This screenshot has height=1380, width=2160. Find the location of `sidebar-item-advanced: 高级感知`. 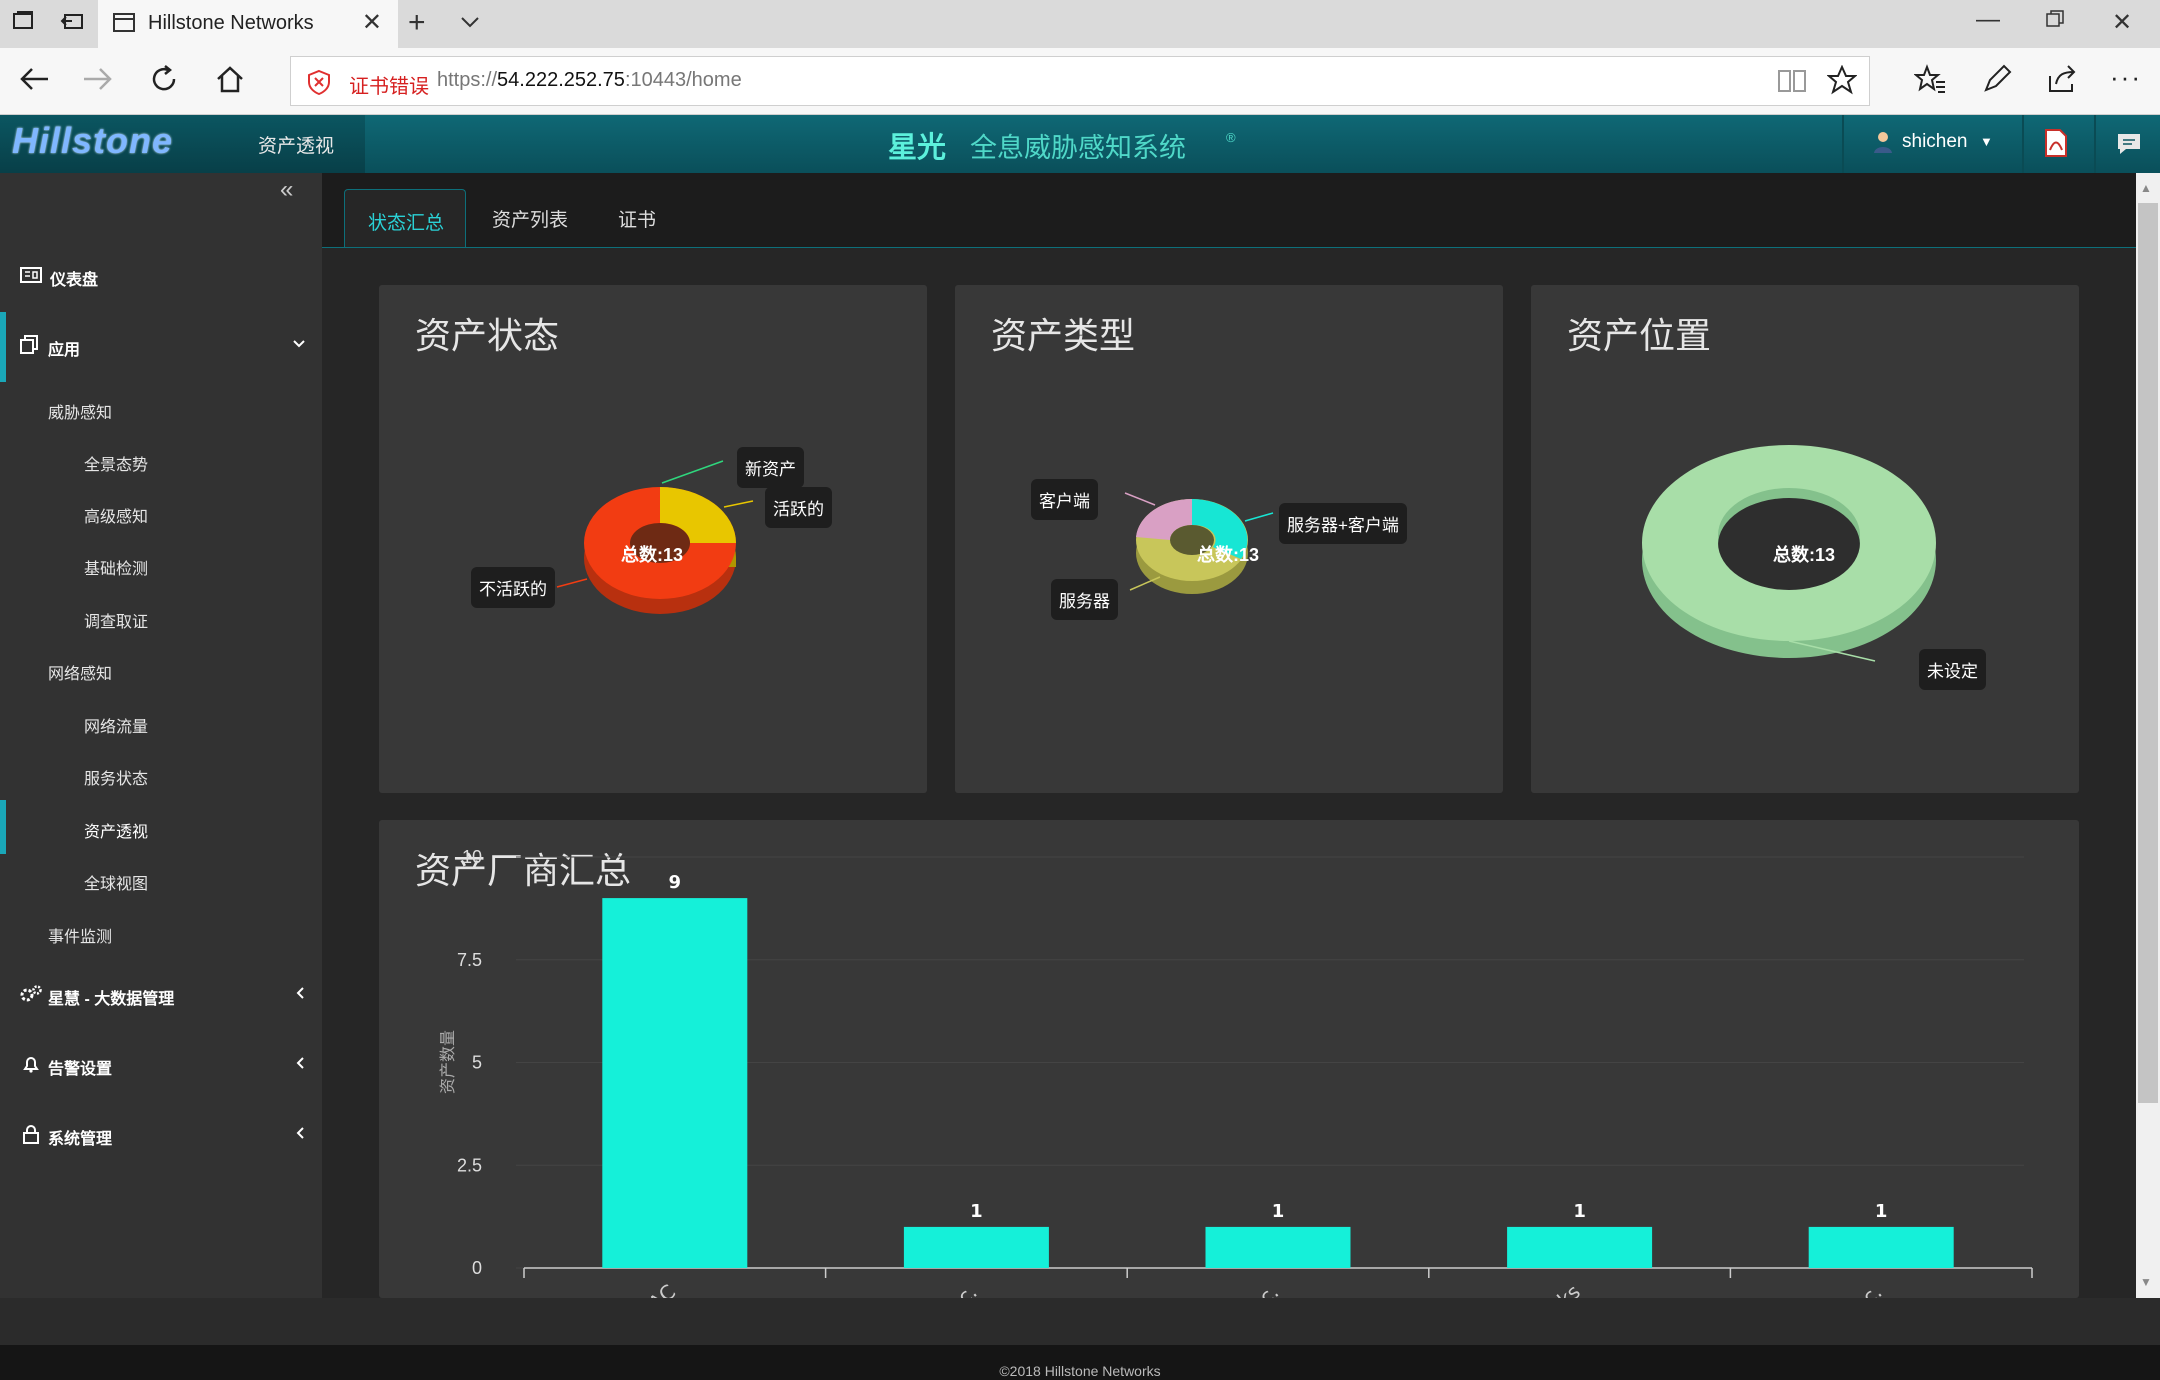

sidebar-item-advanced: 高级感知 is located at coordinates (116, 515).